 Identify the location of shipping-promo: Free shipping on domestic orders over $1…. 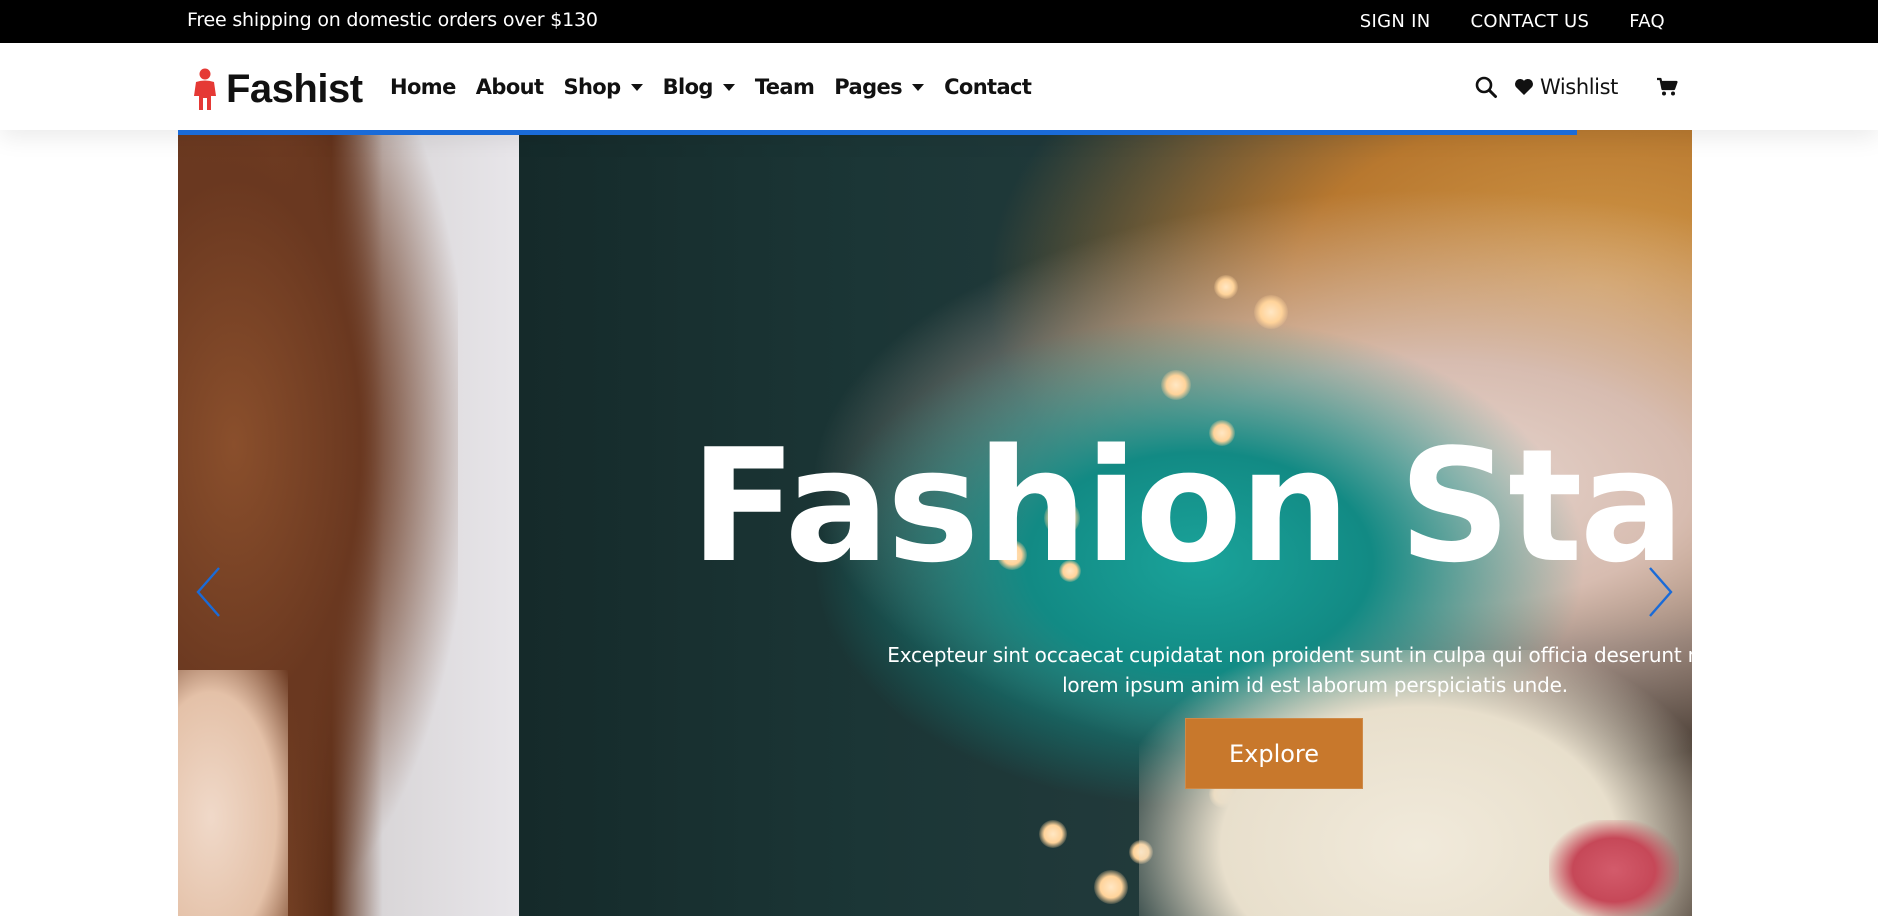
(392, 20).